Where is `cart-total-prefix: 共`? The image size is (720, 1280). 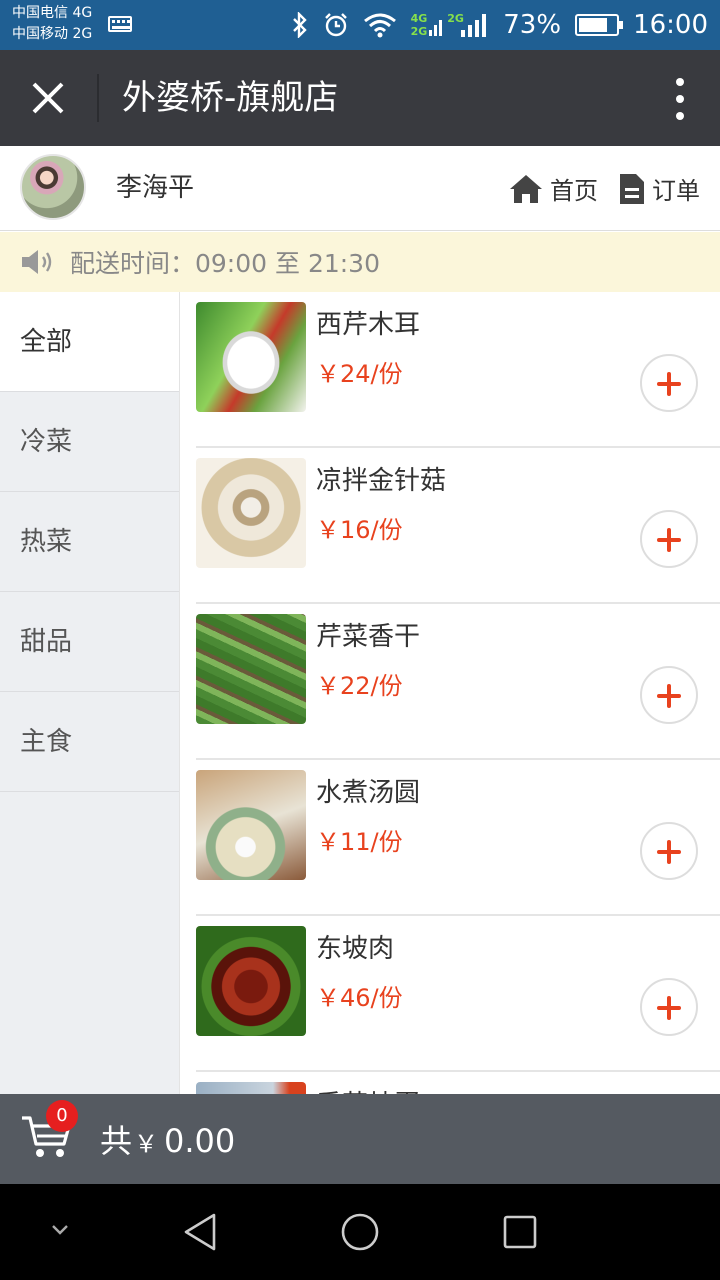 cart-total-prefix: 共 is located at coordinates (116, 1141).